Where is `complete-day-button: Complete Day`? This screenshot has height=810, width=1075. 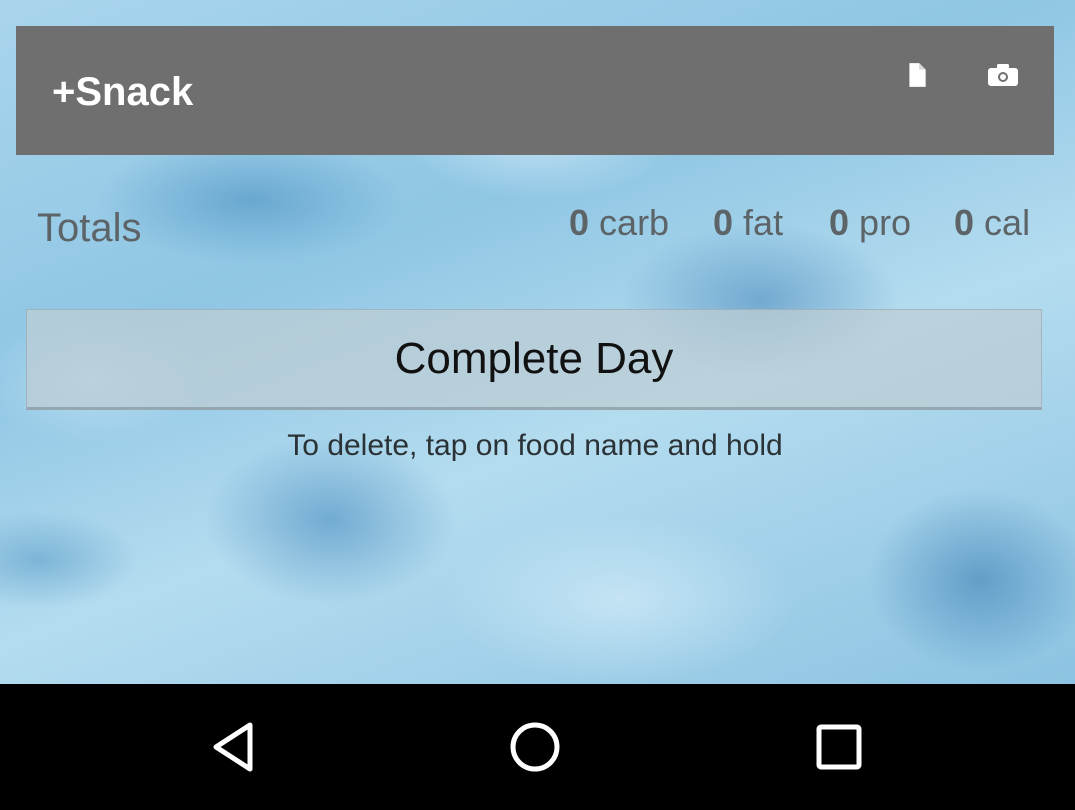
complete-day-button: Complete Day is located at coordinates (534, 359).